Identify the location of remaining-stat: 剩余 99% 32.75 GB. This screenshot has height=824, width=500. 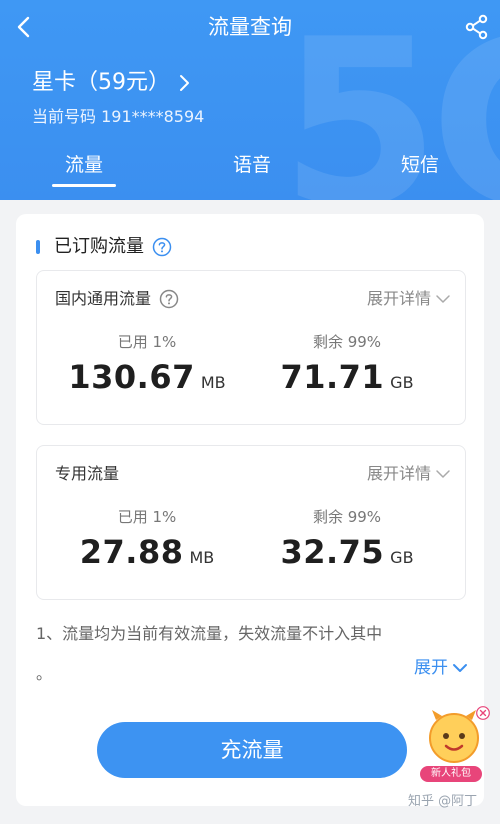
(347, 542).